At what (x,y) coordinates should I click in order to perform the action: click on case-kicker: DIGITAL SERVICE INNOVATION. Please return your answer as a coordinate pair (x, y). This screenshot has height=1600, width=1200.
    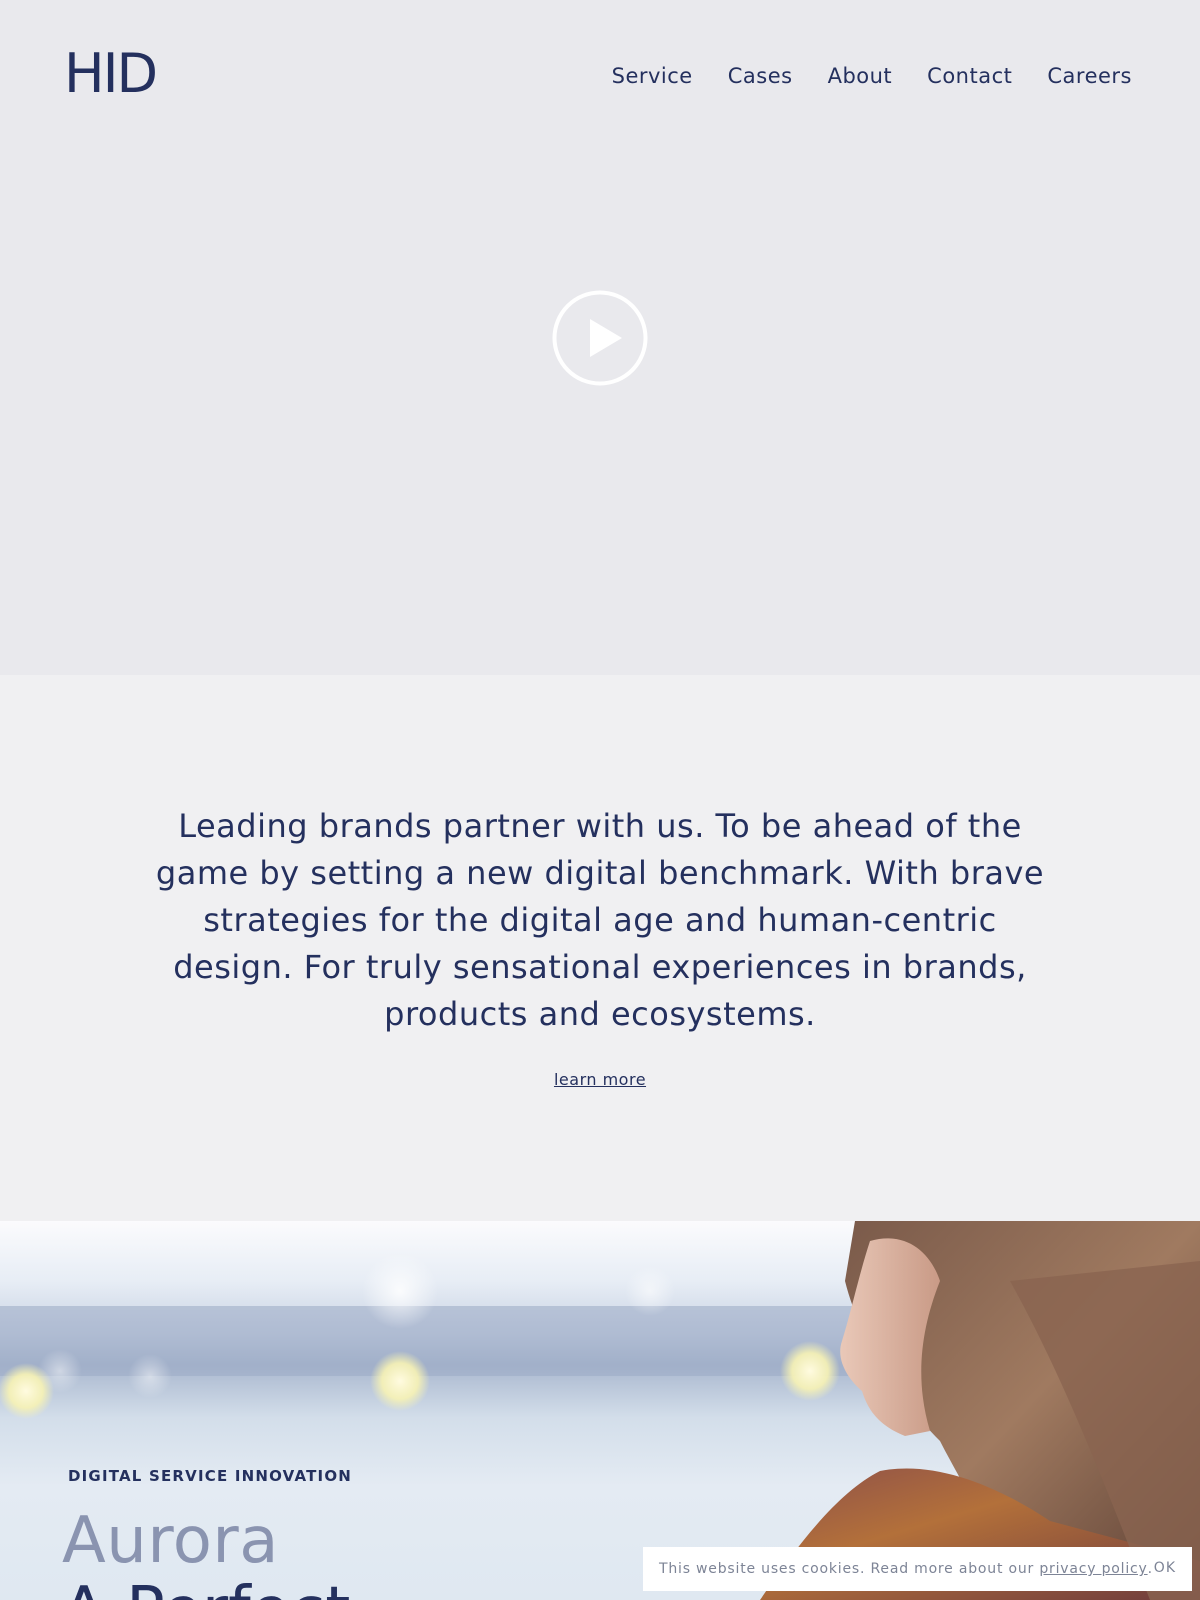
    Looking at the image, I should click on (210, 1476).